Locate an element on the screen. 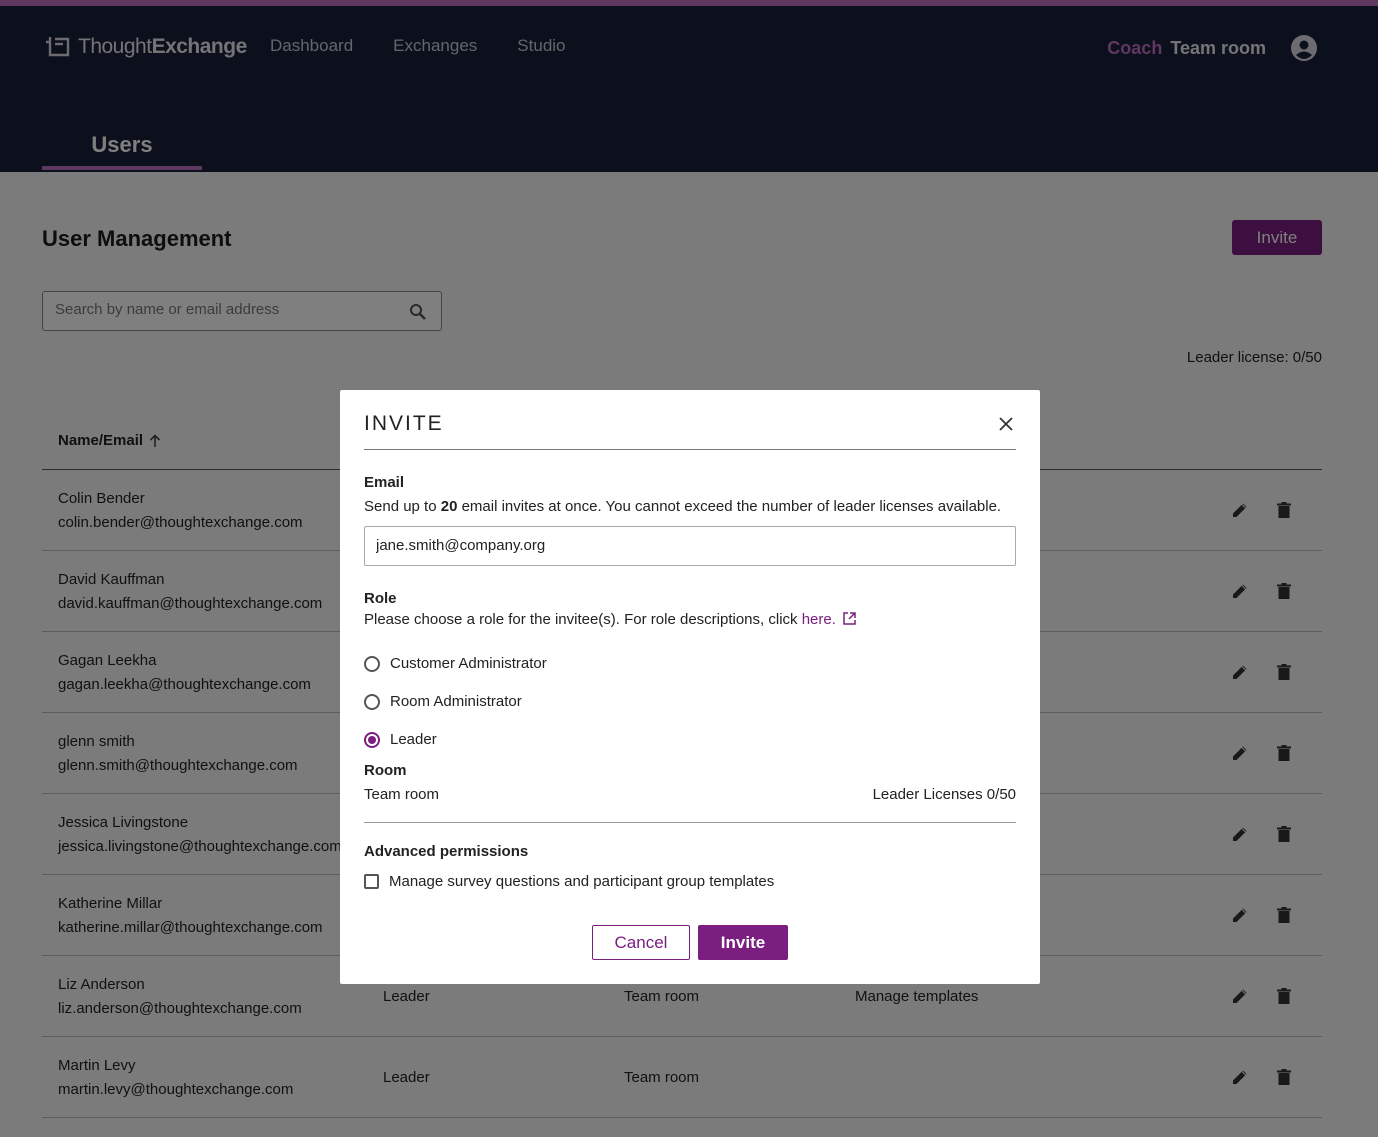 This screenshot has width=1378, height=1137. radio-customer-admin is located at coordinates (372, 663).